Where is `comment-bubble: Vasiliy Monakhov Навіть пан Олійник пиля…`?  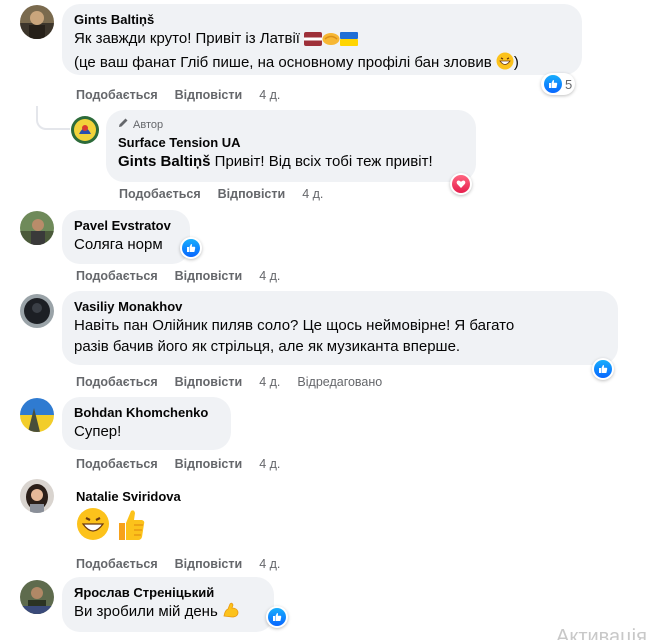
comment-bubble: Vasiliy Monakhov Навіть пан Олійник пиля… is located at coordinates (340, 328).